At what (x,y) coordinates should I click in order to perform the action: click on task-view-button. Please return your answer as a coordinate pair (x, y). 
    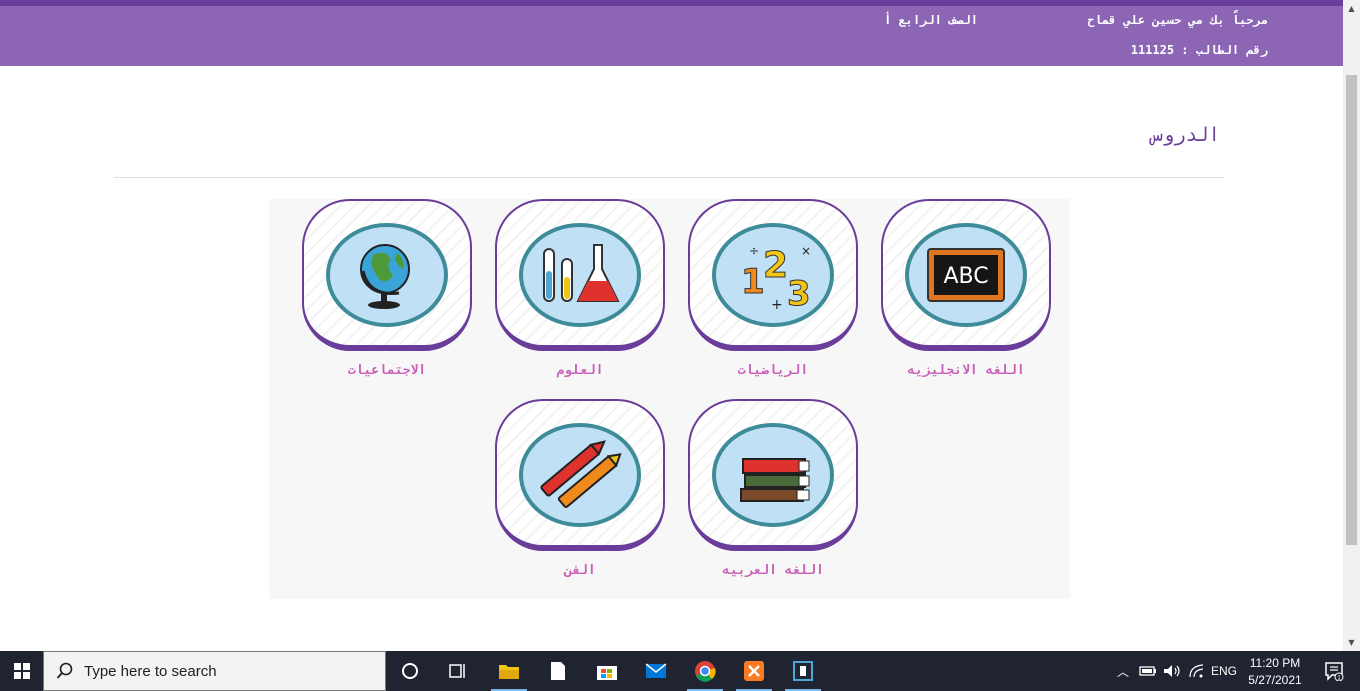
    Looking at the image, I should click on (458, 671).